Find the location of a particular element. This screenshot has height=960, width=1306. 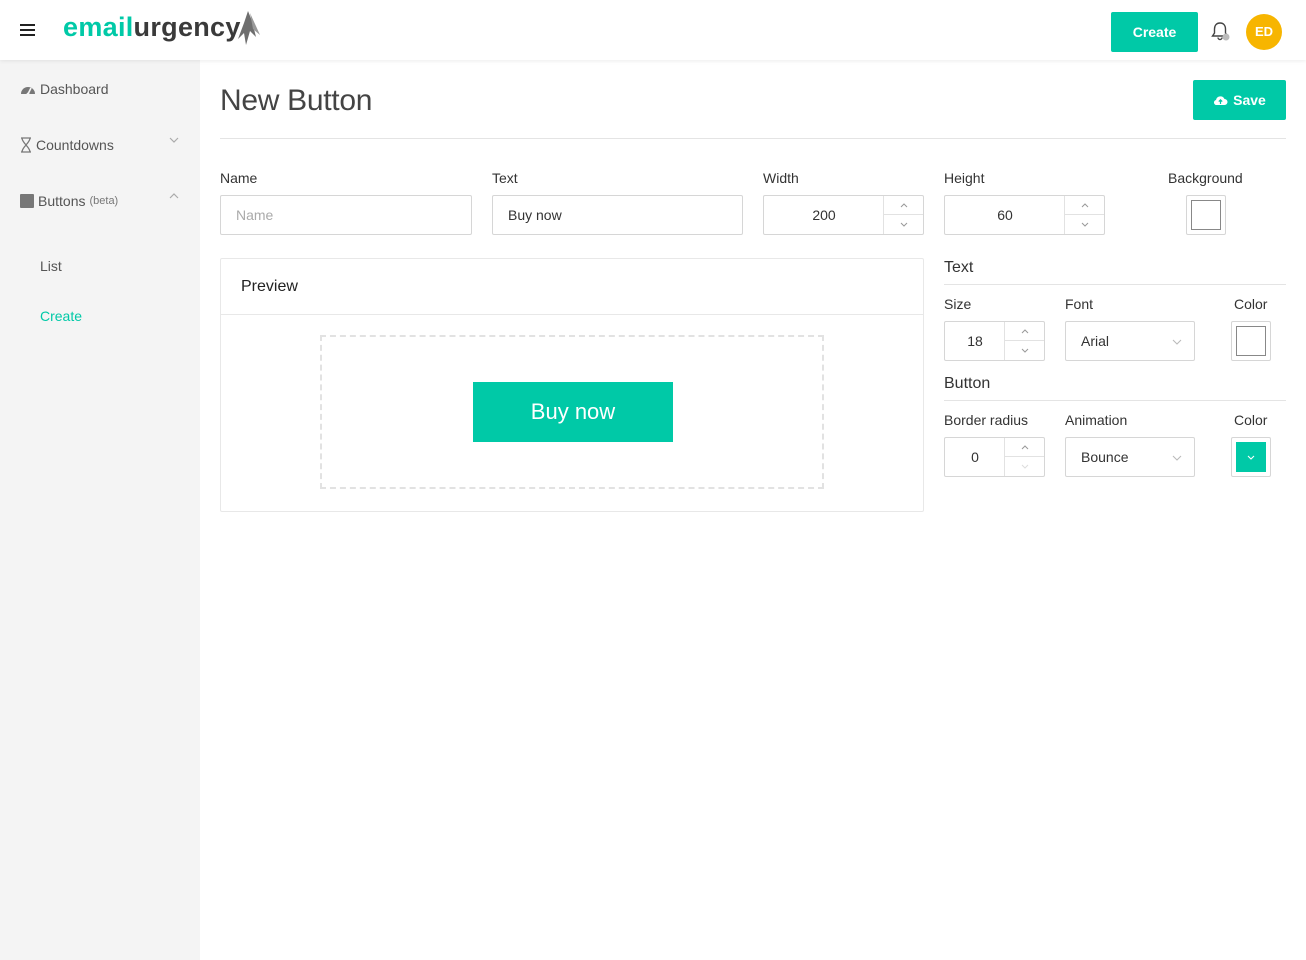

font-size-stepper: 18 is located at coordinates (994, 341).